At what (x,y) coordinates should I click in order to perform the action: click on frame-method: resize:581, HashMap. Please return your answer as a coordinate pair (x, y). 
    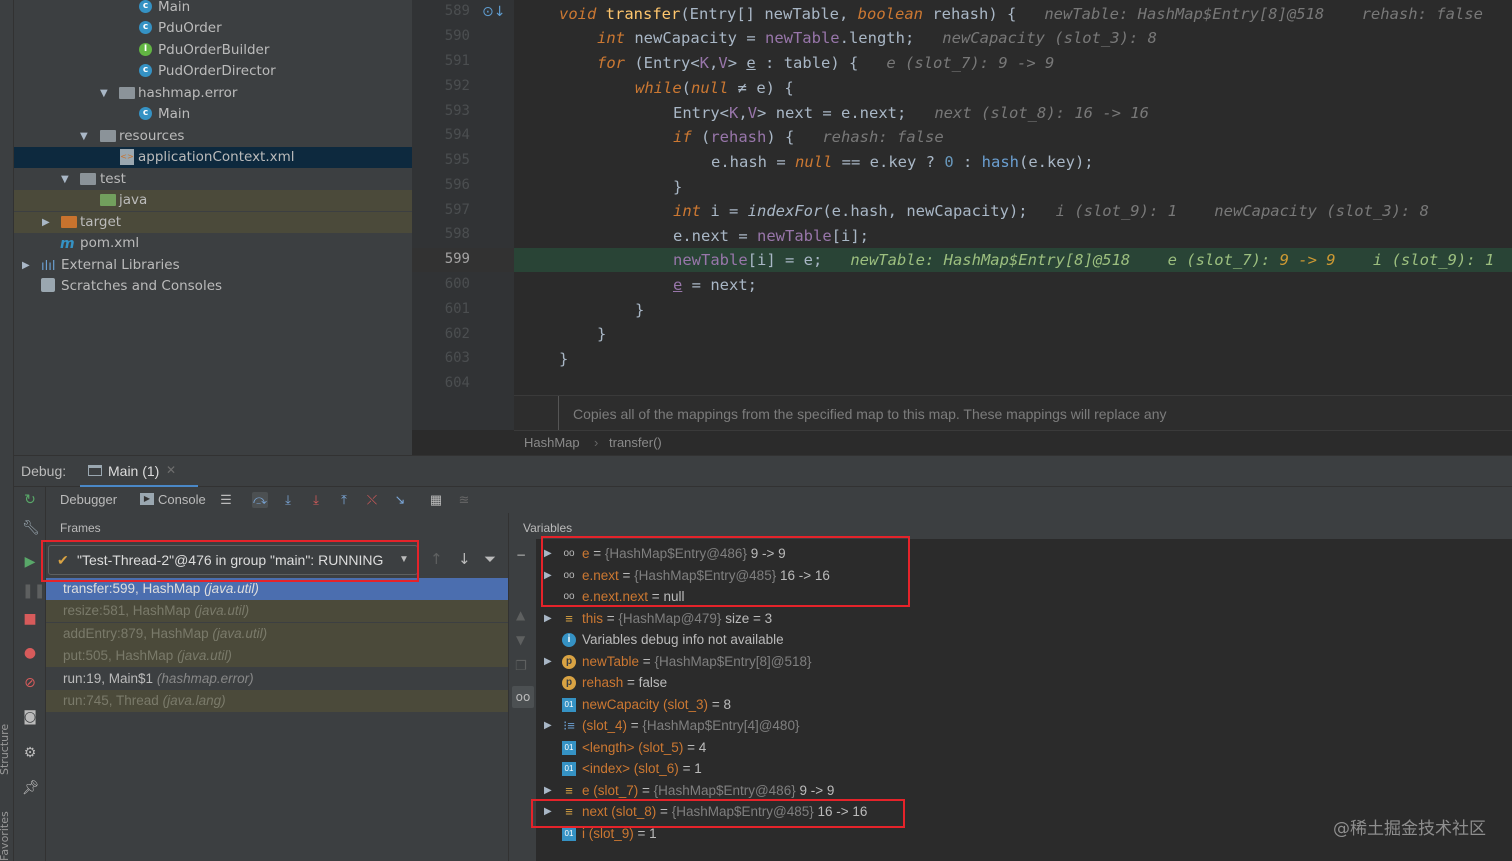
    Looking at the image, I should click on (127, 610).